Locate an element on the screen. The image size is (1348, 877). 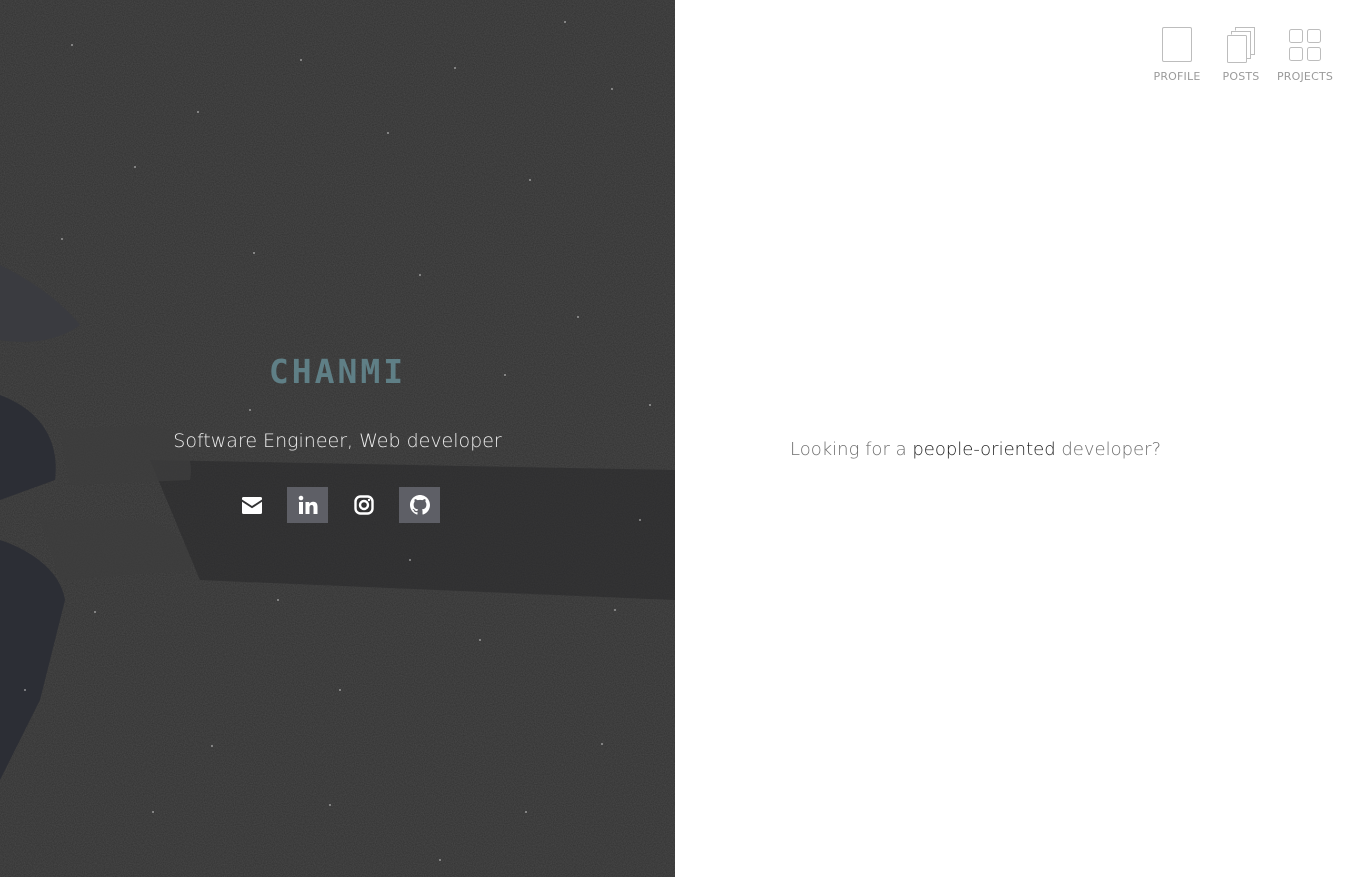
grid-icon is located at coordinates (1305, 45).